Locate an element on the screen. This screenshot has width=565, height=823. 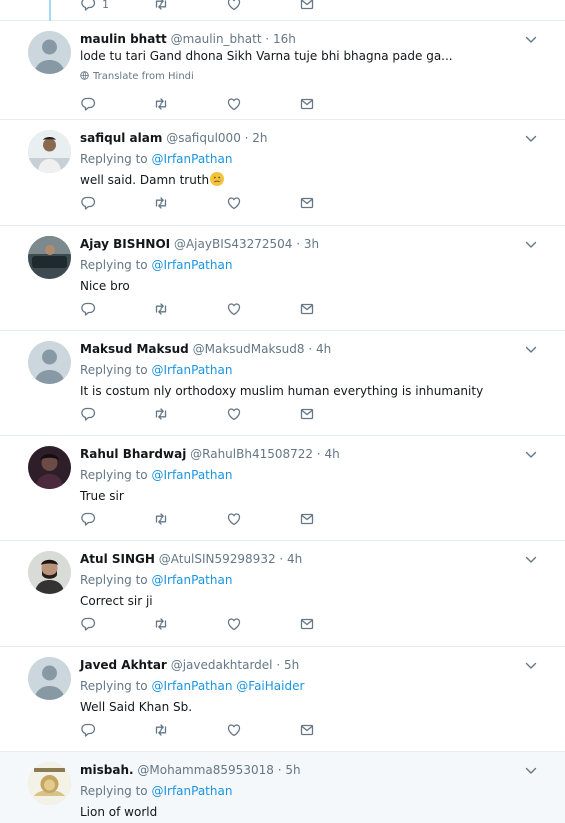
user-handle: @maulin_bhatt is located at coordinates (216, 39).